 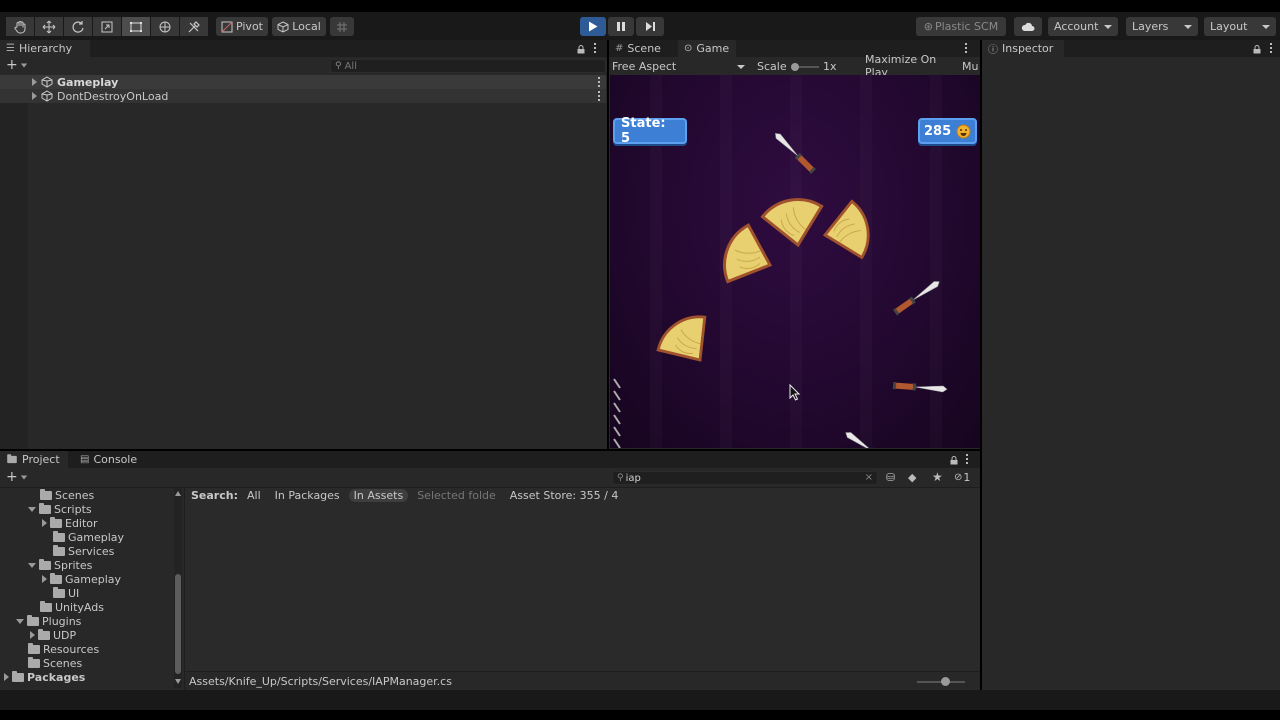 I want to click on aspect-dropdown: Free Aspect, so click(x=680, y=66).